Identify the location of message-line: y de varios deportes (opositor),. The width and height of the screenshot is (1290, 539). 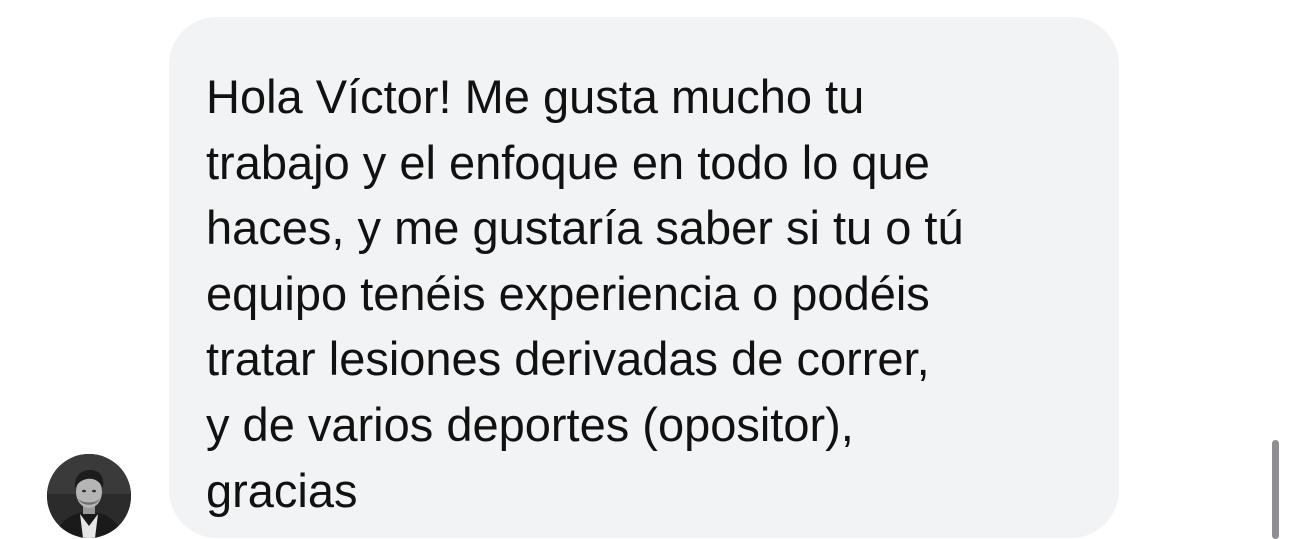
(530, 424).